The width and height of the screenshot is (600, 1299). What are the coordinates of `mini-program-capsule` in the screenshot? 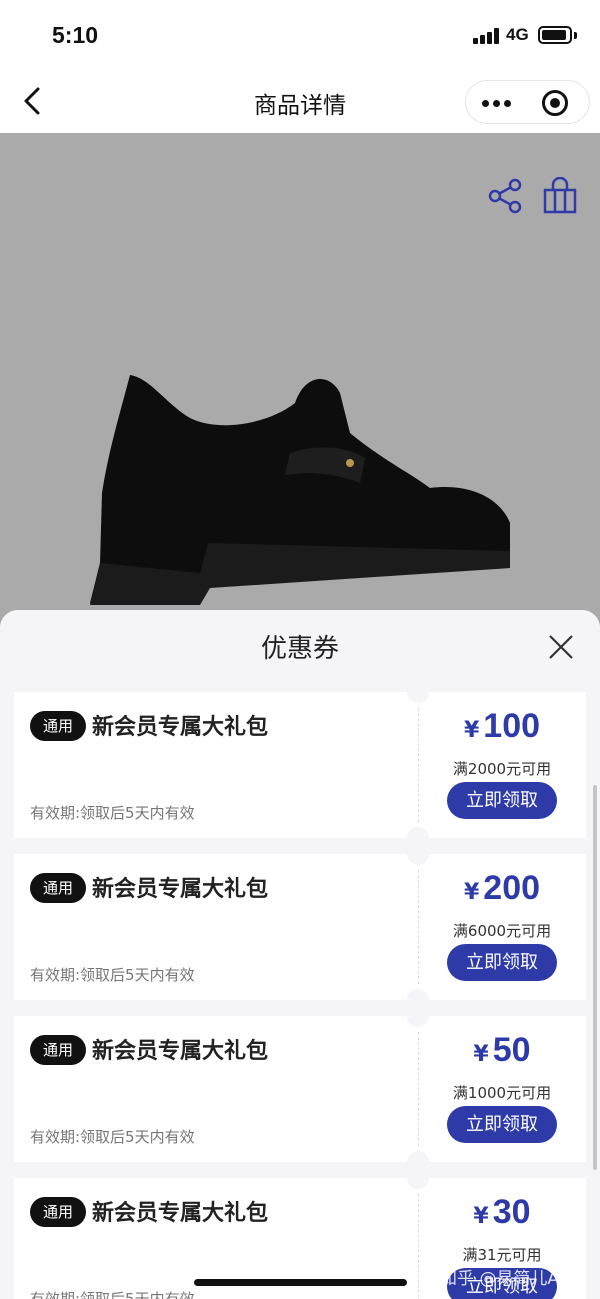 It's located at (527, 102).